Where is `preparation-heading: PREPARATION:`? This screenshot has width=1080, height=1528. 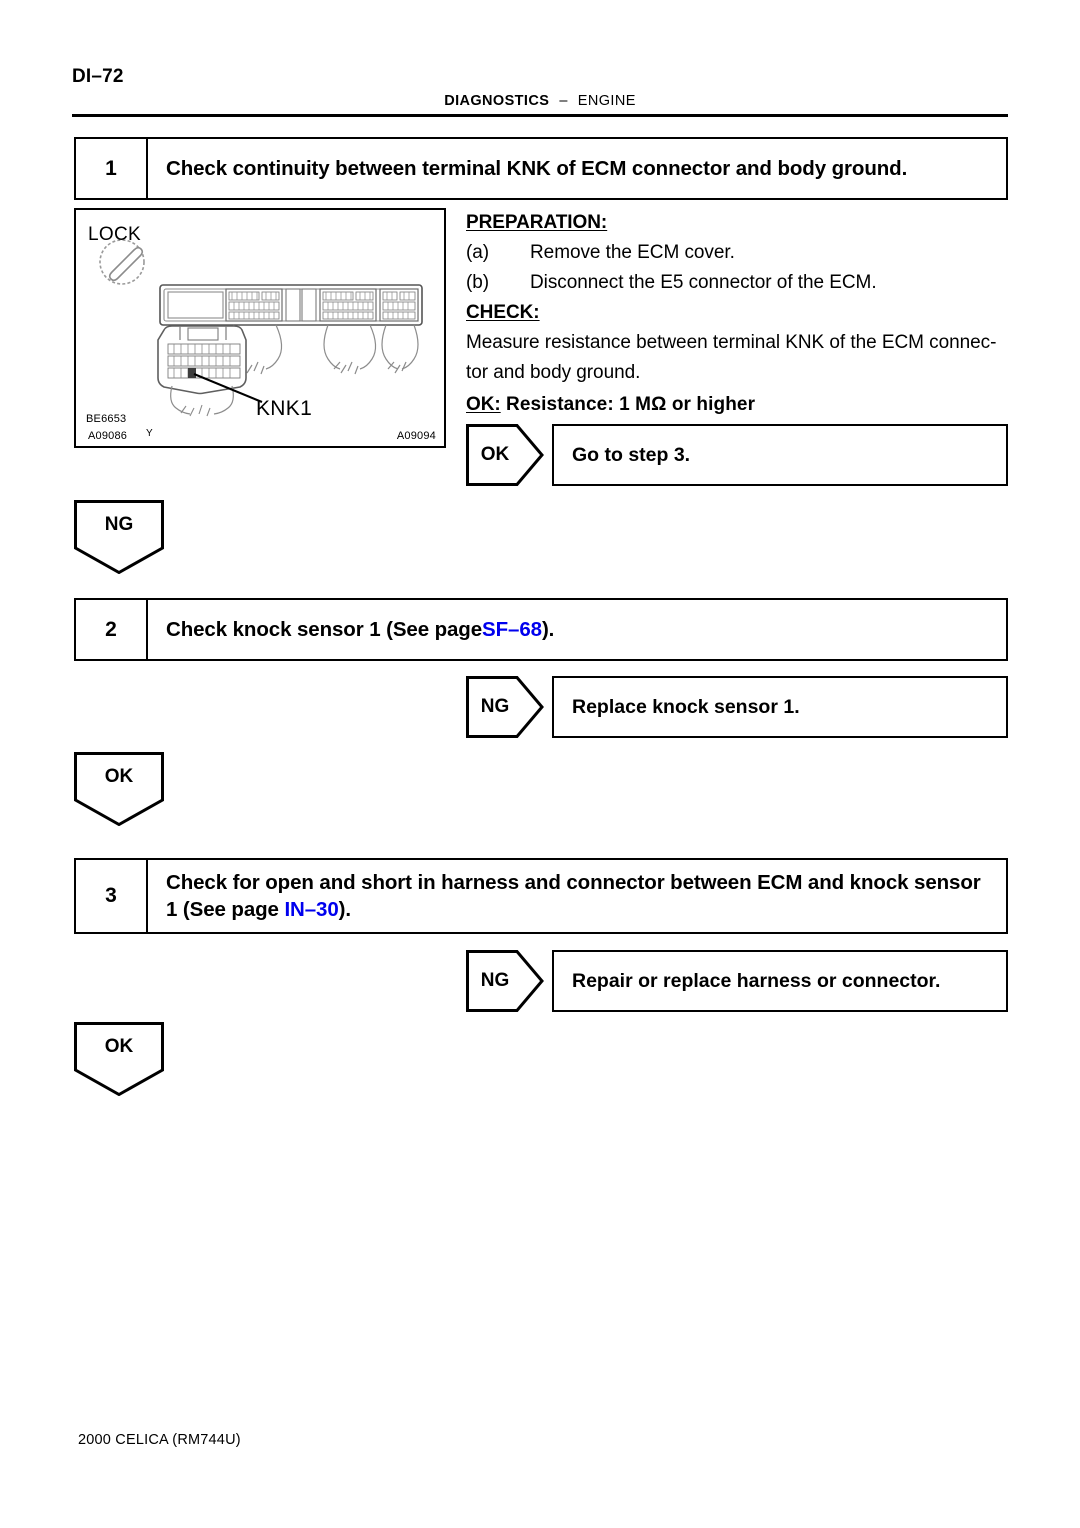 preparation-heading: PREPARATION: is located at coordinates (537, 222).